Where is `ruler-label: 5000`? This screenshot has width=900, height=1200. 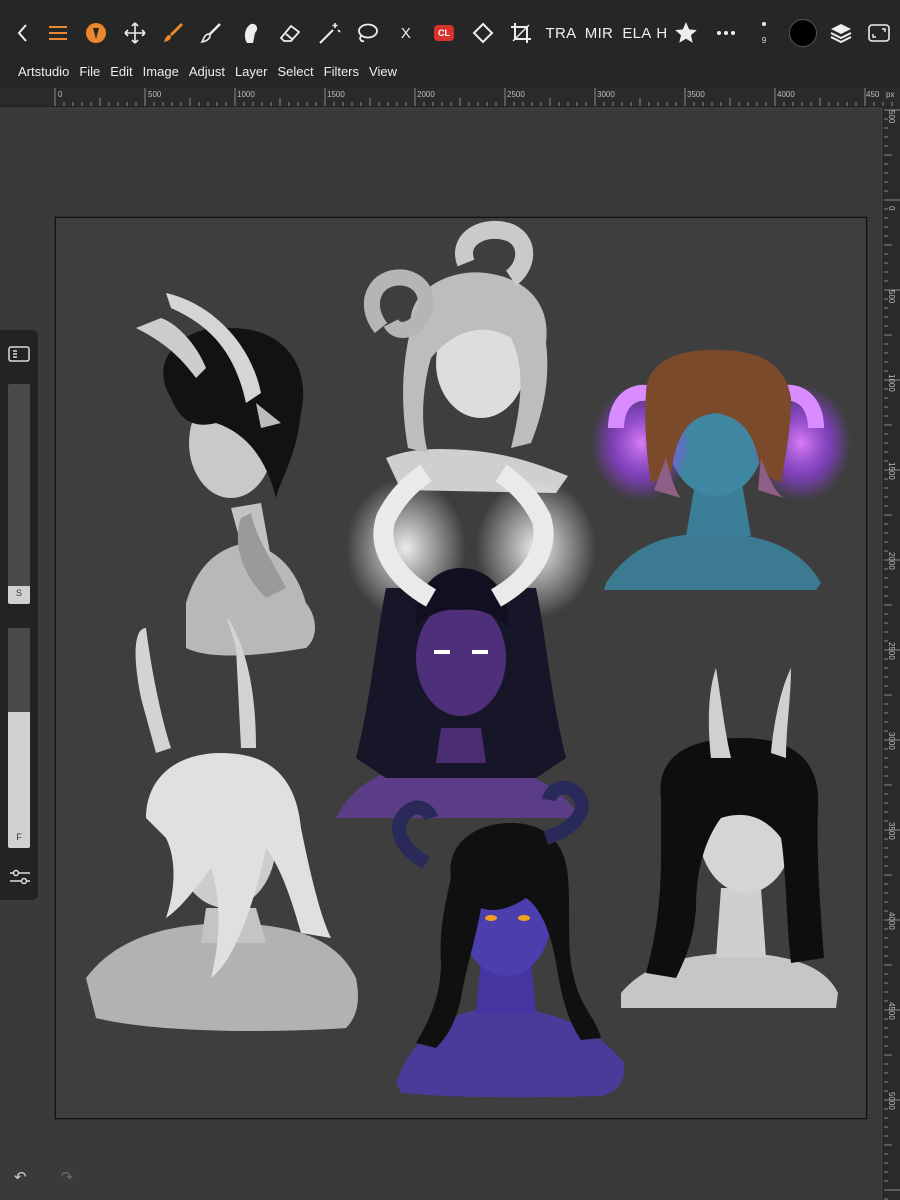
ruler-label: 5000 is located at coordinates (891, 1101).